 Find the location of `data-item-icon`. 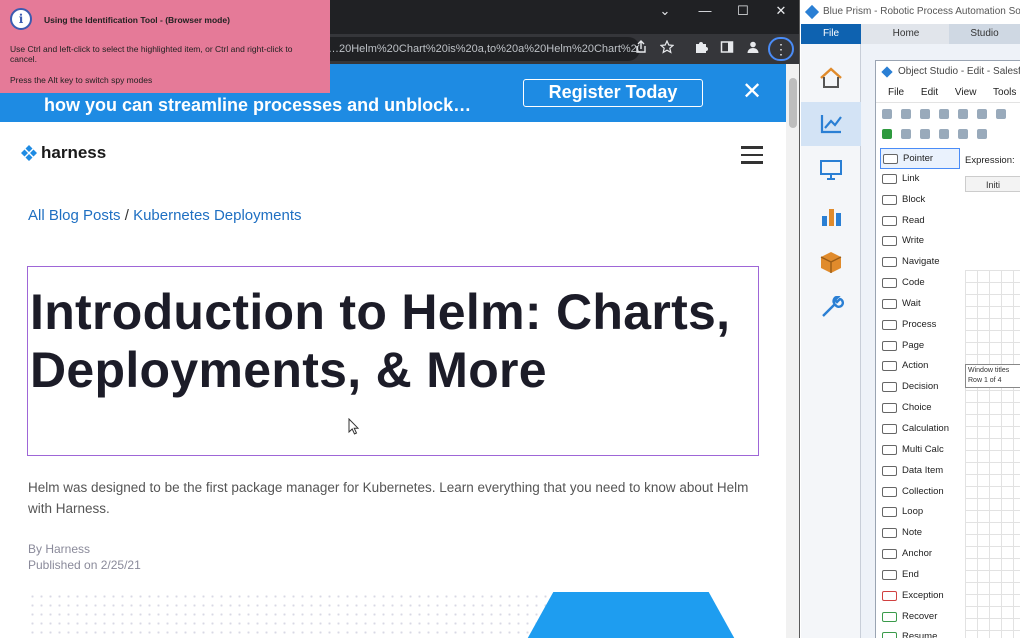

data-item-icon is located at coordinates (889, 470).